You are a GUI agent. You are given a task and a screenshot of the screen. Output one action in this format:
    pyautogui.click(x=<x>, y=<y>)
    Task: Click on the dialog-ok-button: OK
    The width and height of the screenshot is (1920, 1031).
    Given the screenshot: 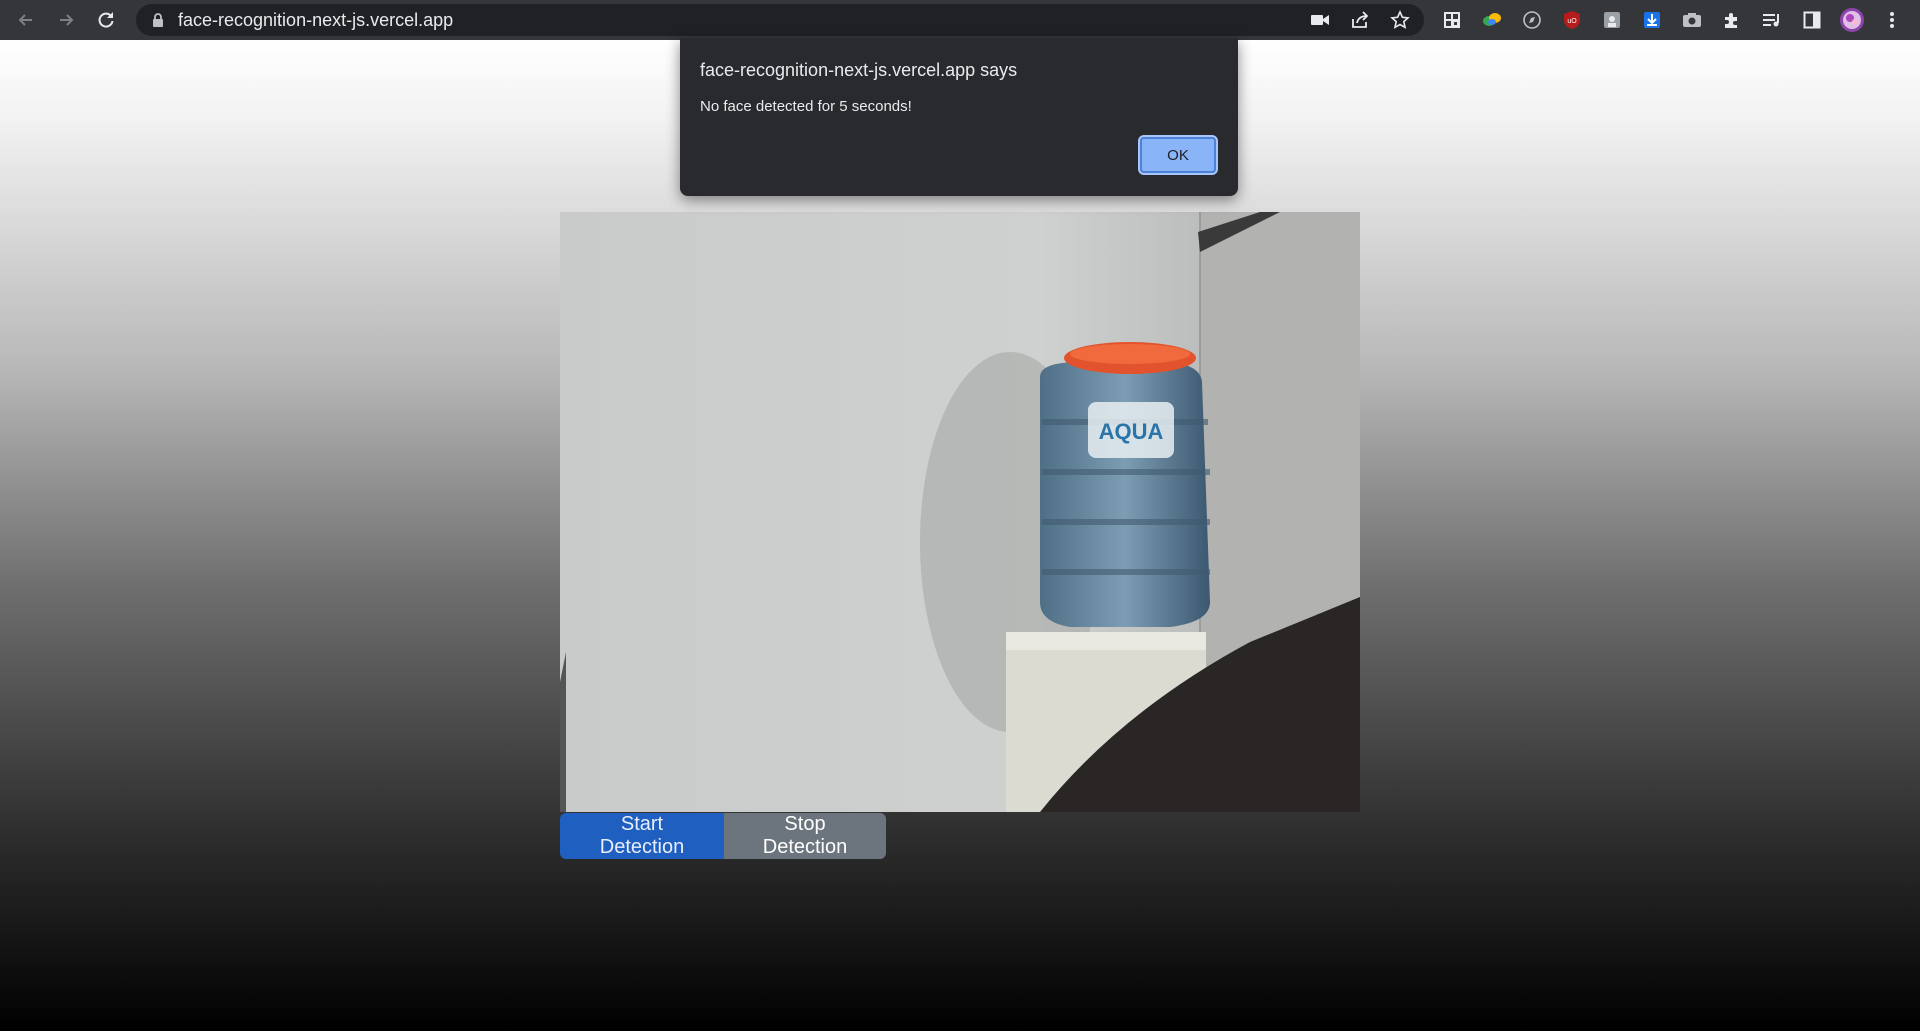 What is the action you would take?
    pyautogui.click(x=1178, y=155)
    